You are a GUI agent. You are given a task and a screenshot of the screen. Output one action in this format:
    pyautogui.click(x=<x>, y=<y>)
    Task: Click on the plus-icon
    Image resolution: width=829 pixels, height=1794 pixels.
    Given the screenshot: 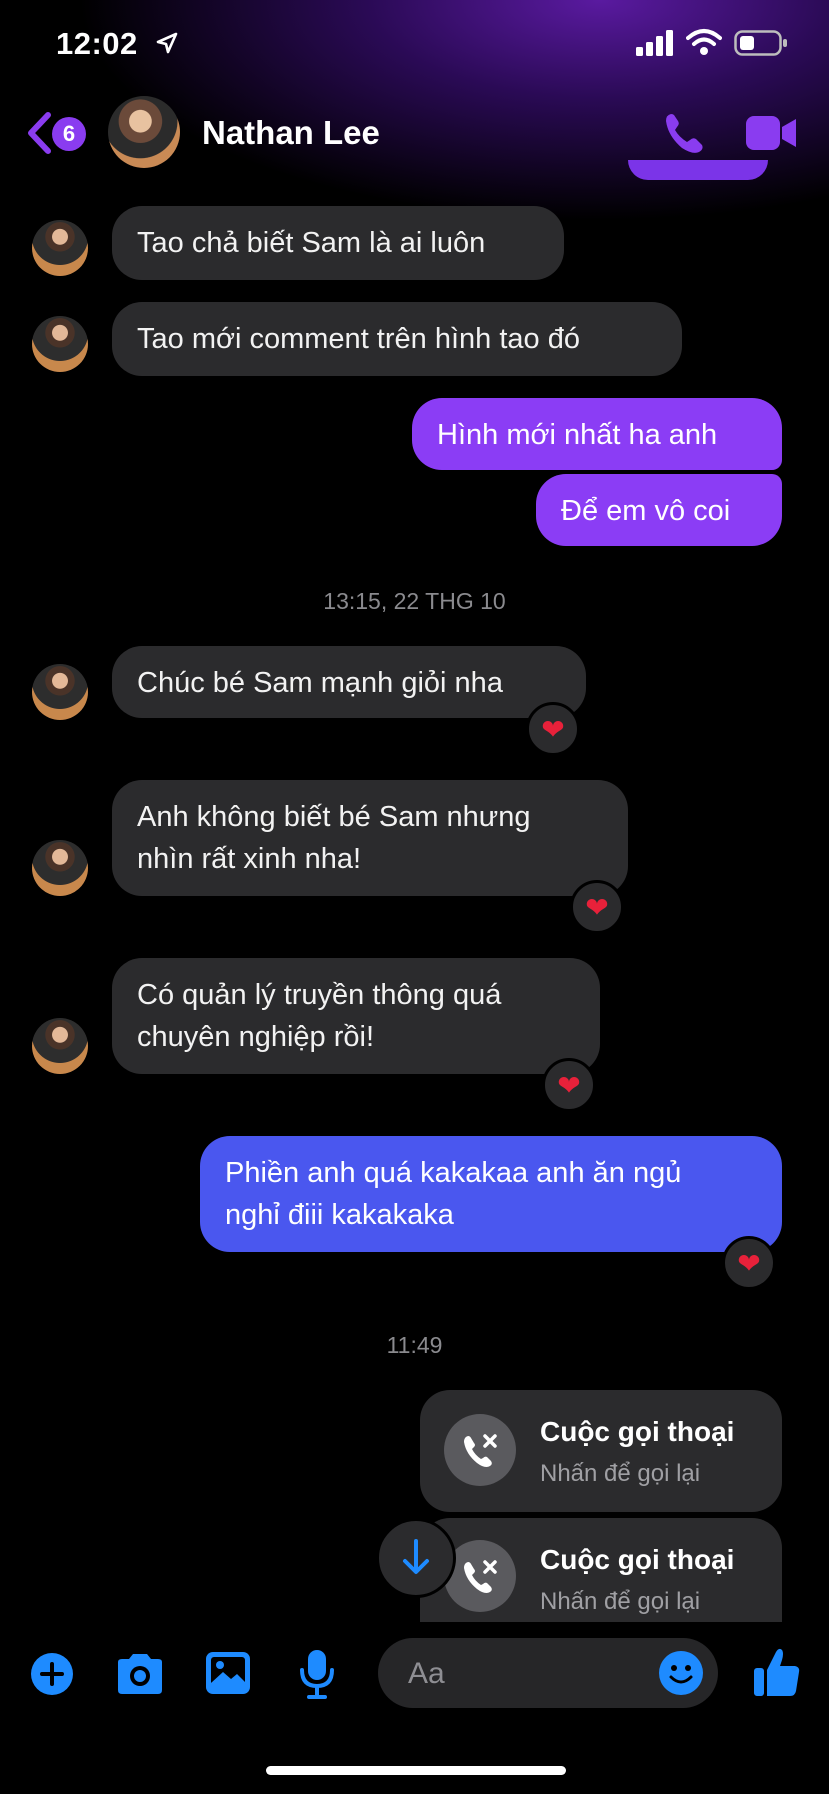 What is the action you would take?
    pyautogui.click(x=52, y=1674)
    